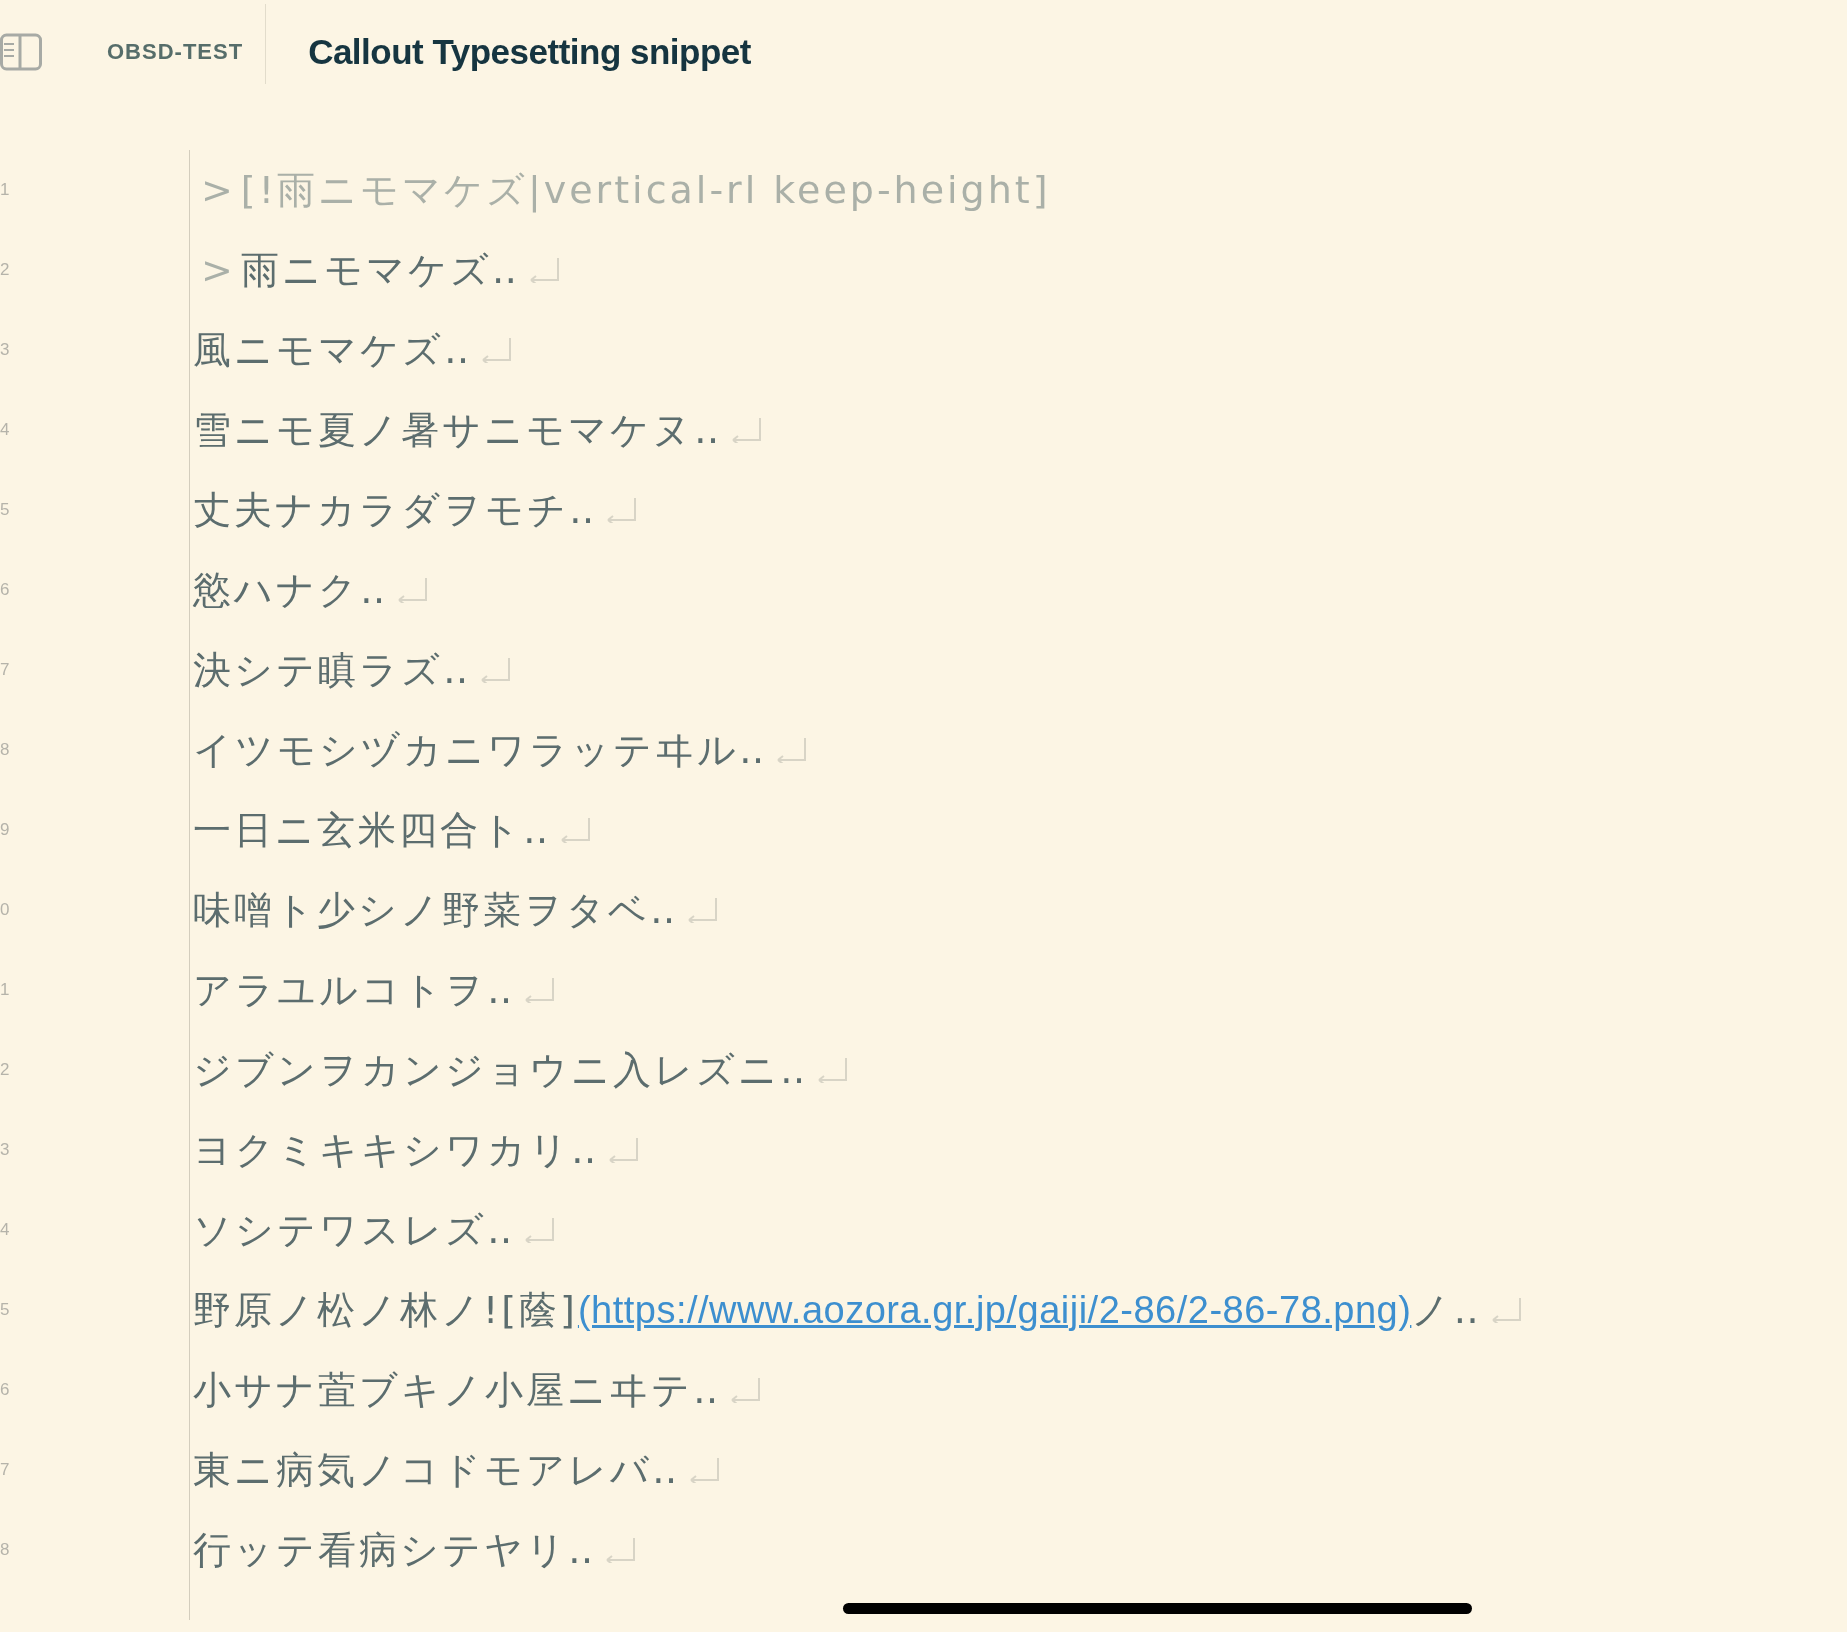  What do you see at coordinates (354, 1230) in the screenshot?
I see `line-text: ソシテワスレズ‥` at bounding box center [354, 1230].